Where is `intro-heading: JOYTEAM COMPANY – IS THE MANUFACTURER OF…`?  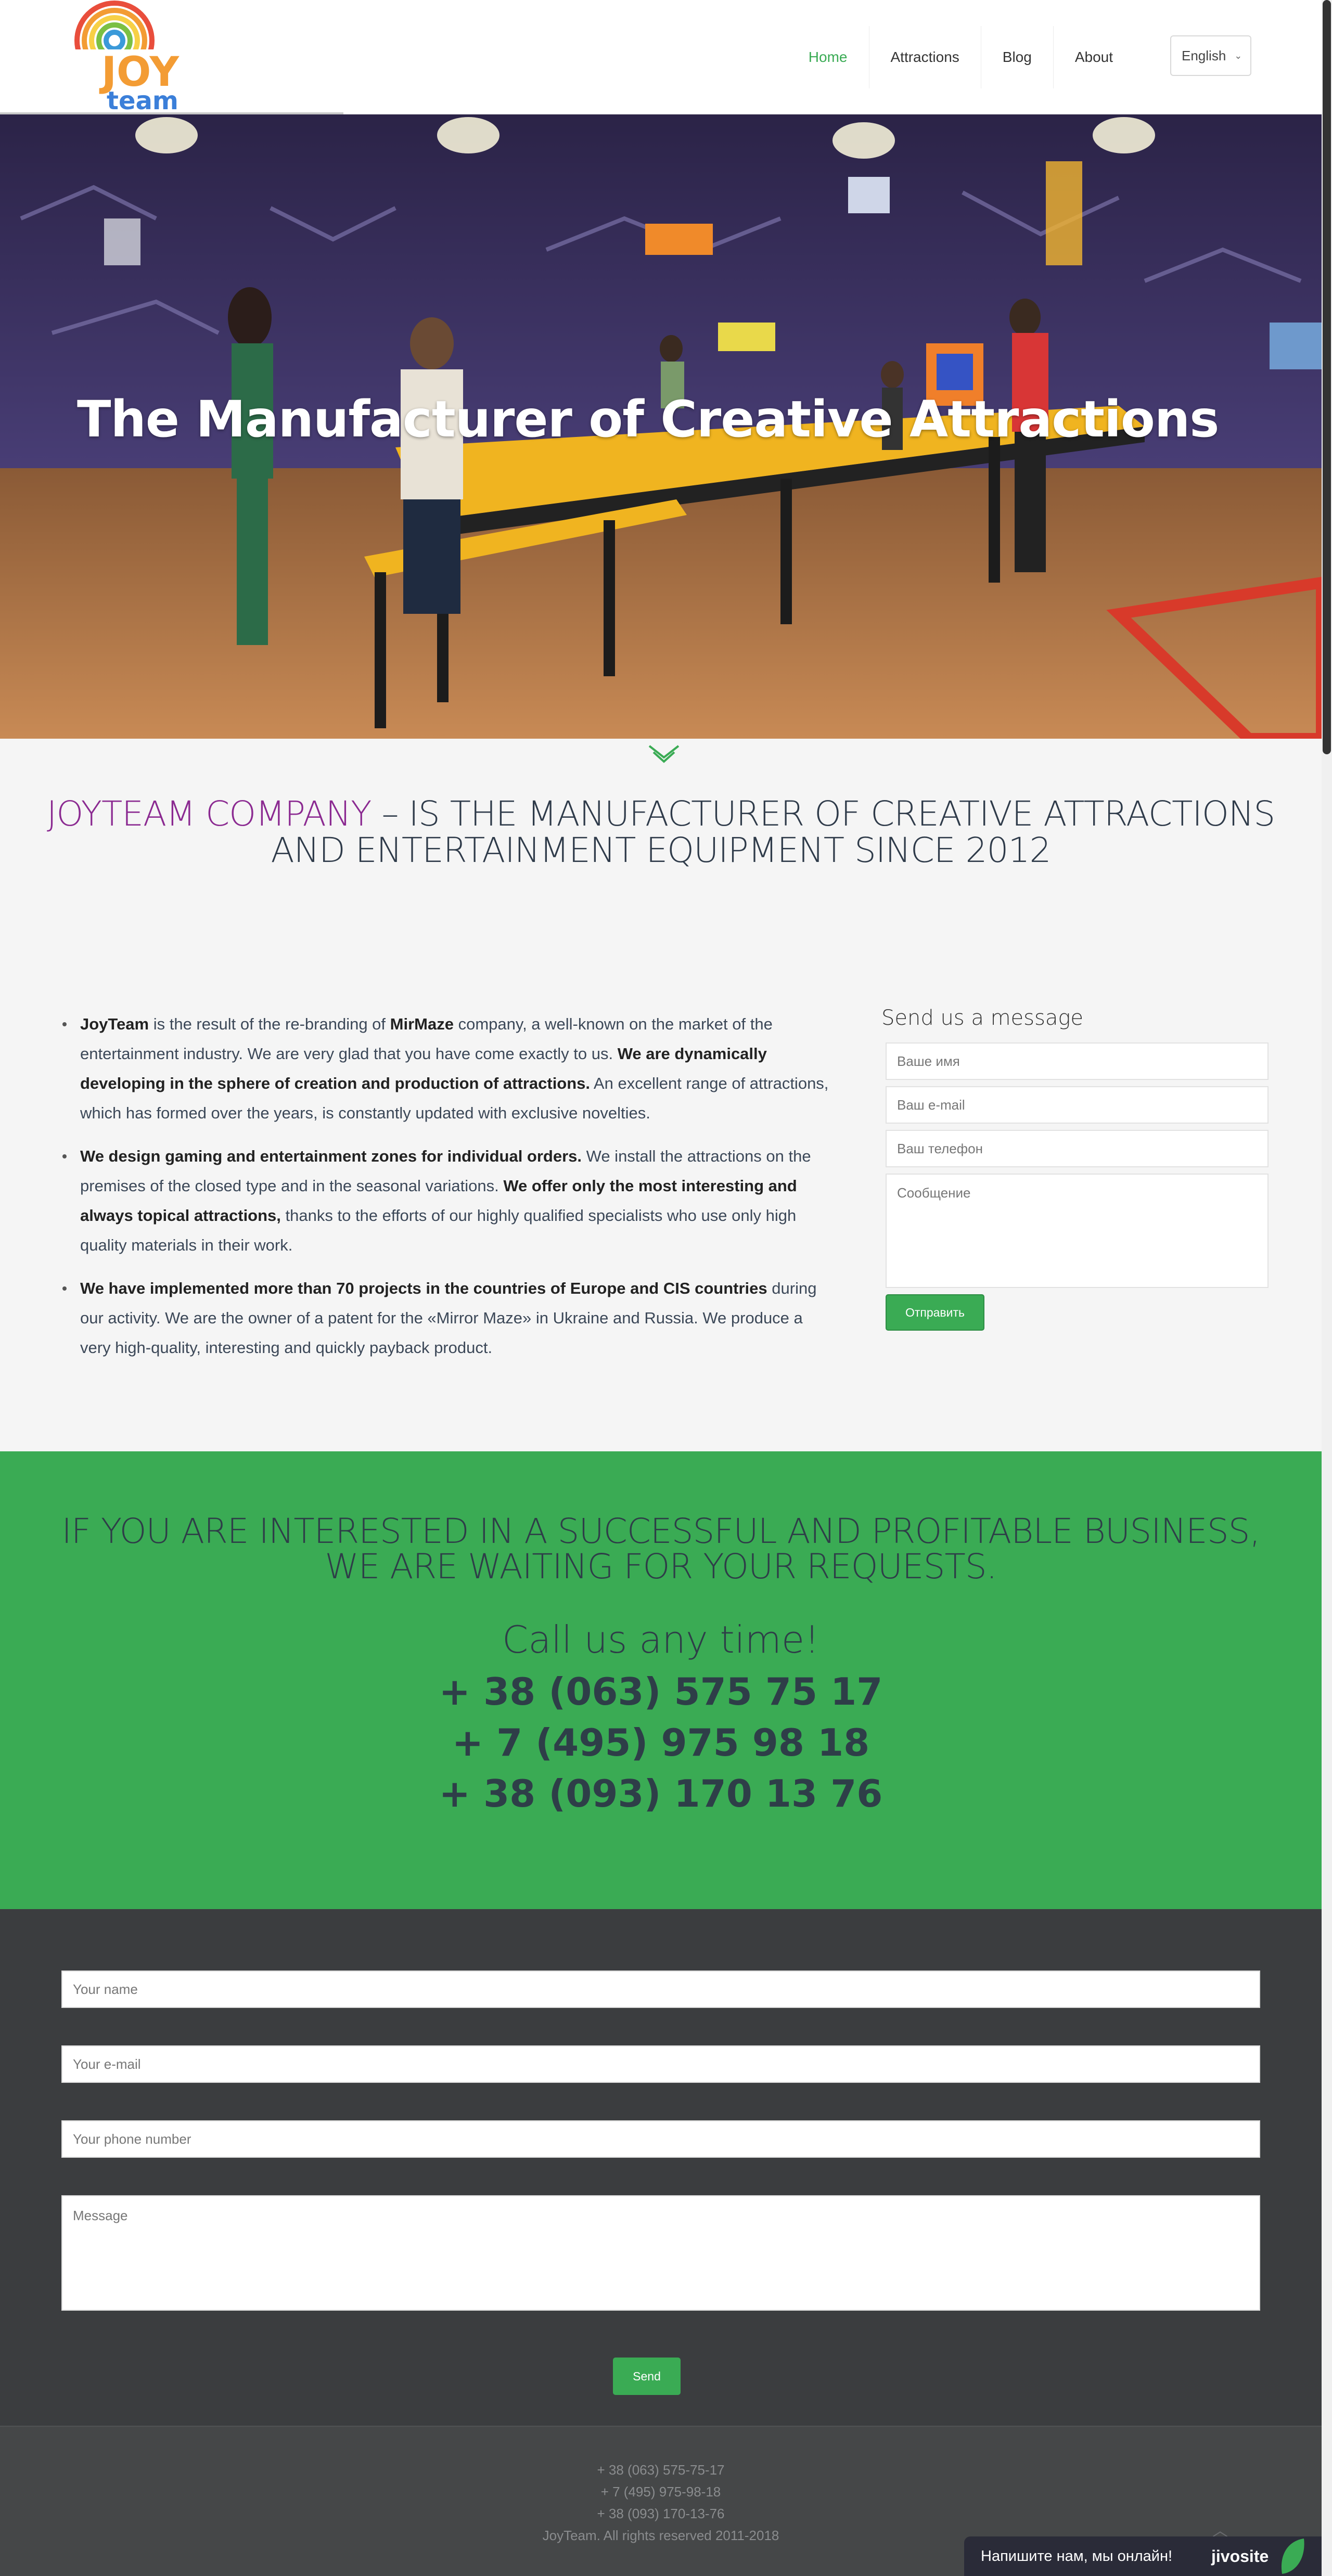
intro-heading: JOYTEAM COMPANY – IS THE MANUFACTURER OF… is located at coordinates (661, 832).